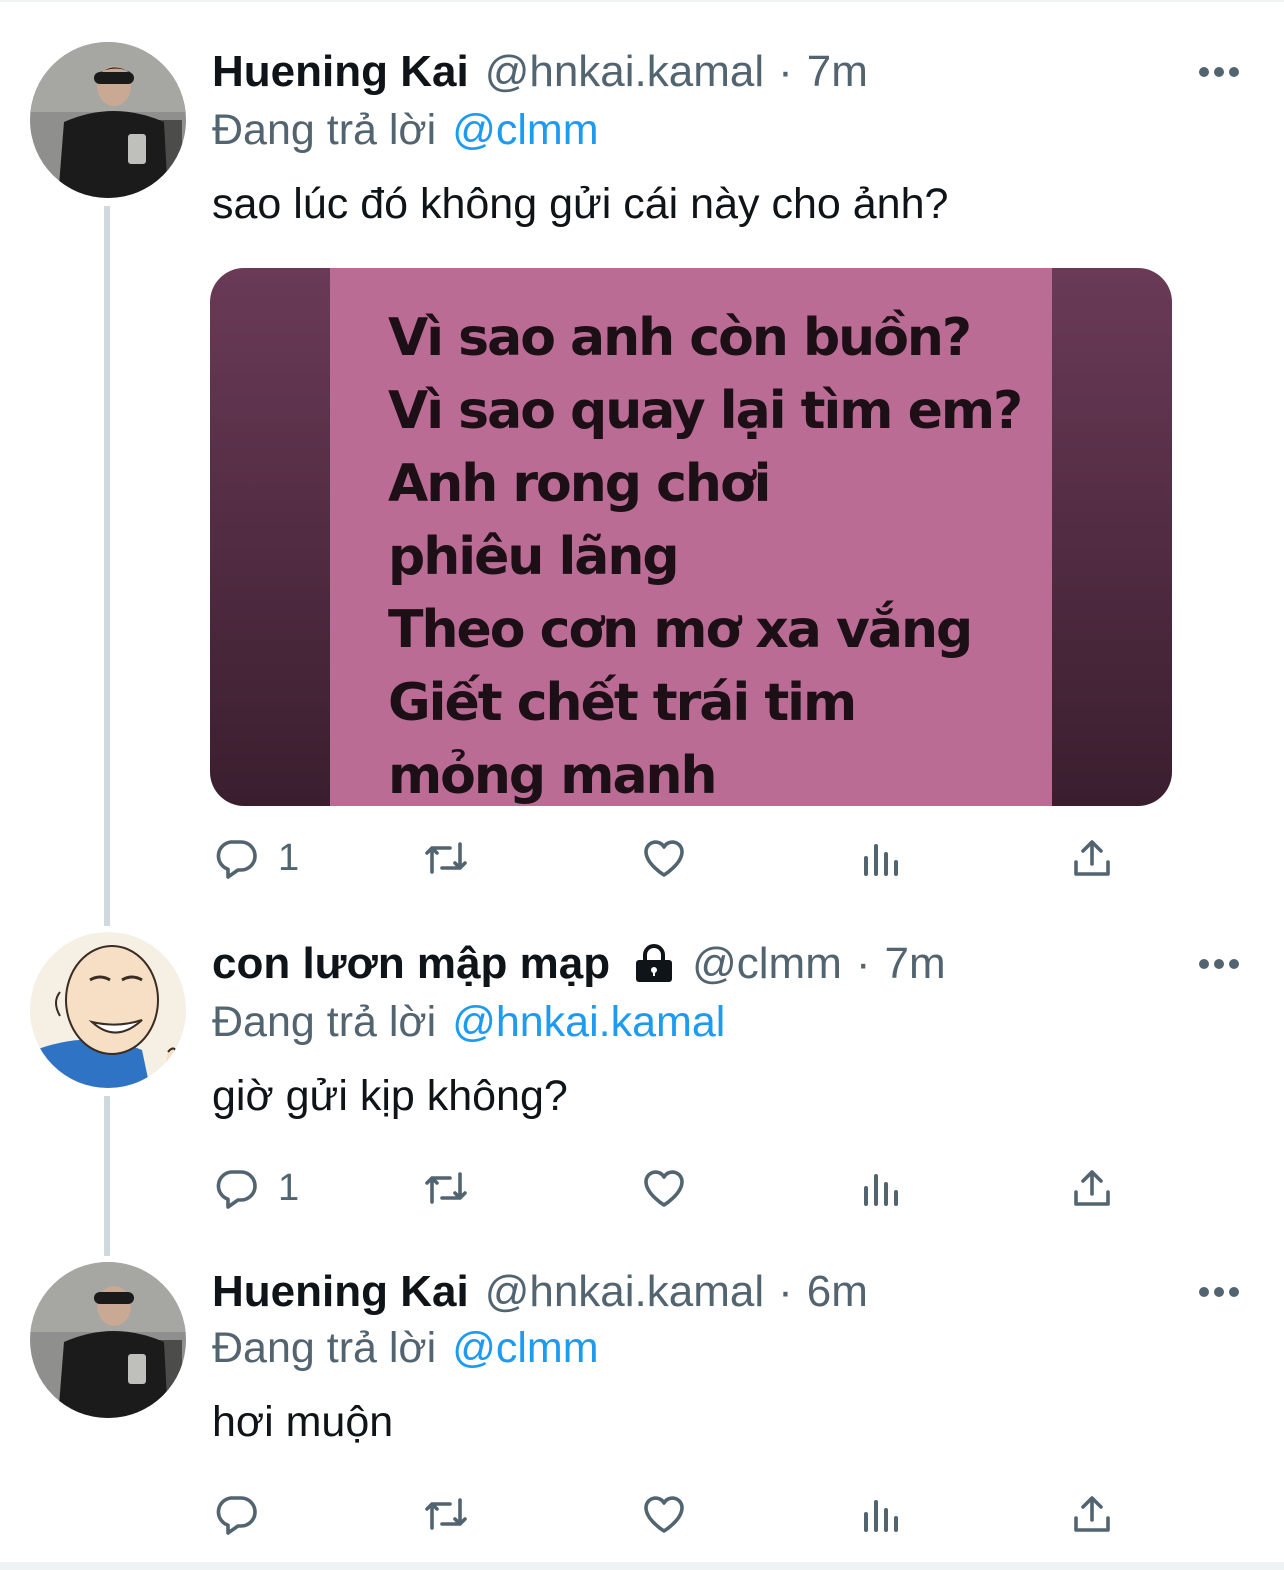  What do you see at coordinates (534, 557) in the screenshot?
I see `lyric-line: phiêu lãng` at bounding box center [534, 557].